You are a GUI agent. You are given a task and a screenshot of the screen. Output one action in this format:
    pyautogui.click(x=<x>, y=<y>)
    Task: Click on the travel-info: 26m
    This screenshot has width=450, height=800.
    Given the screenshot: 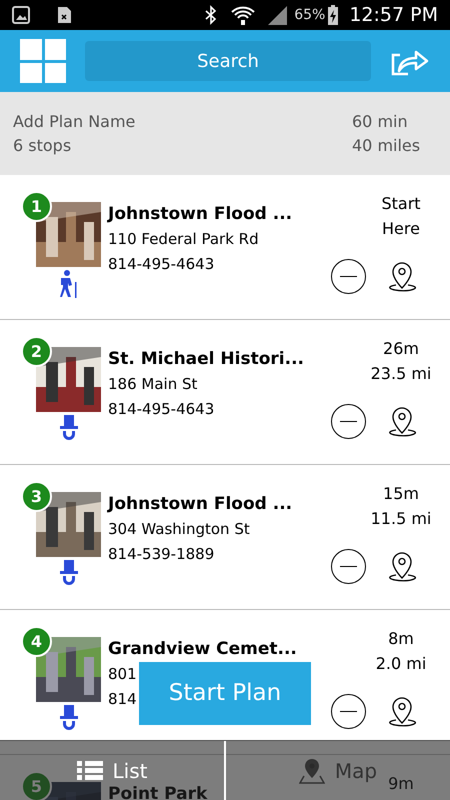 What is the action you would take?
    pyautogui.click(x=401, y=349)
    